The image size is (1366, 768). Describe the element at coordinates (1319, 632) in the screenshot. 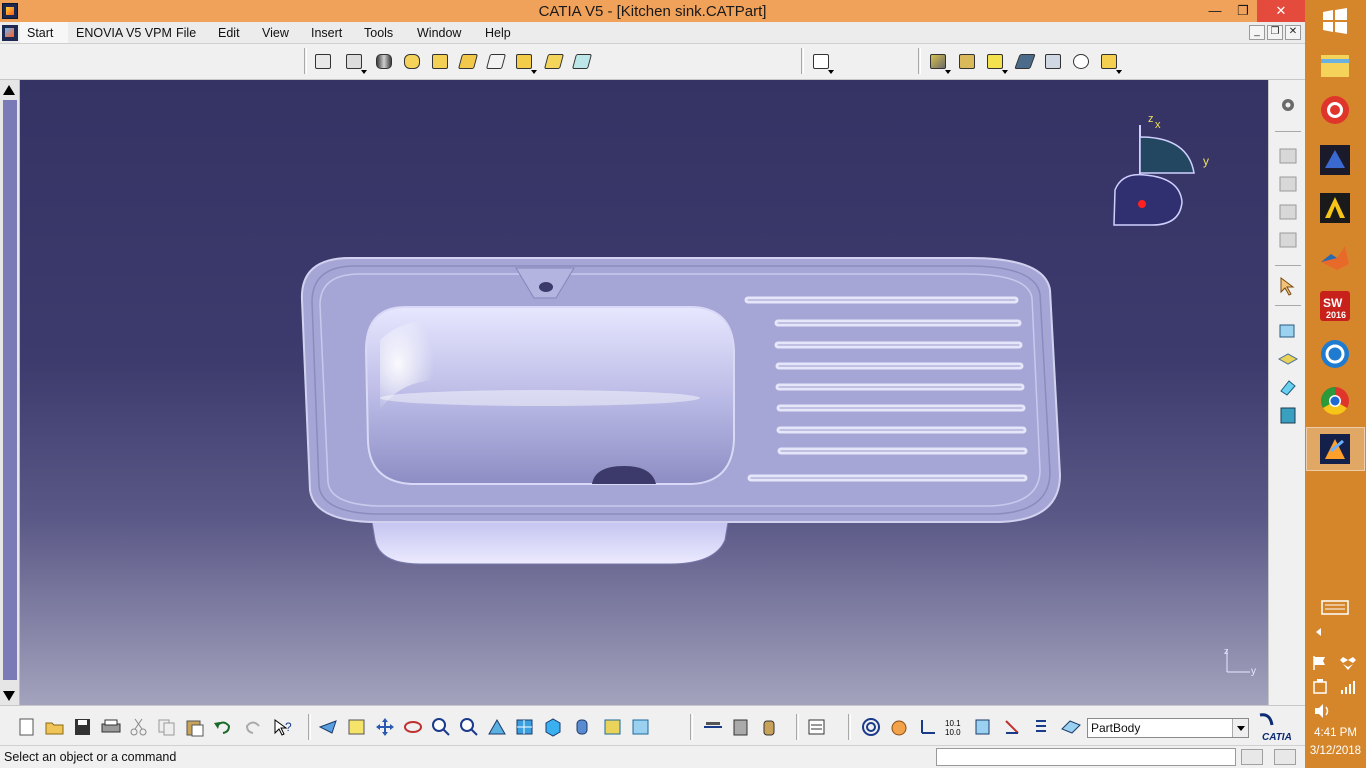

I see `tray-expand-icon` at that location.